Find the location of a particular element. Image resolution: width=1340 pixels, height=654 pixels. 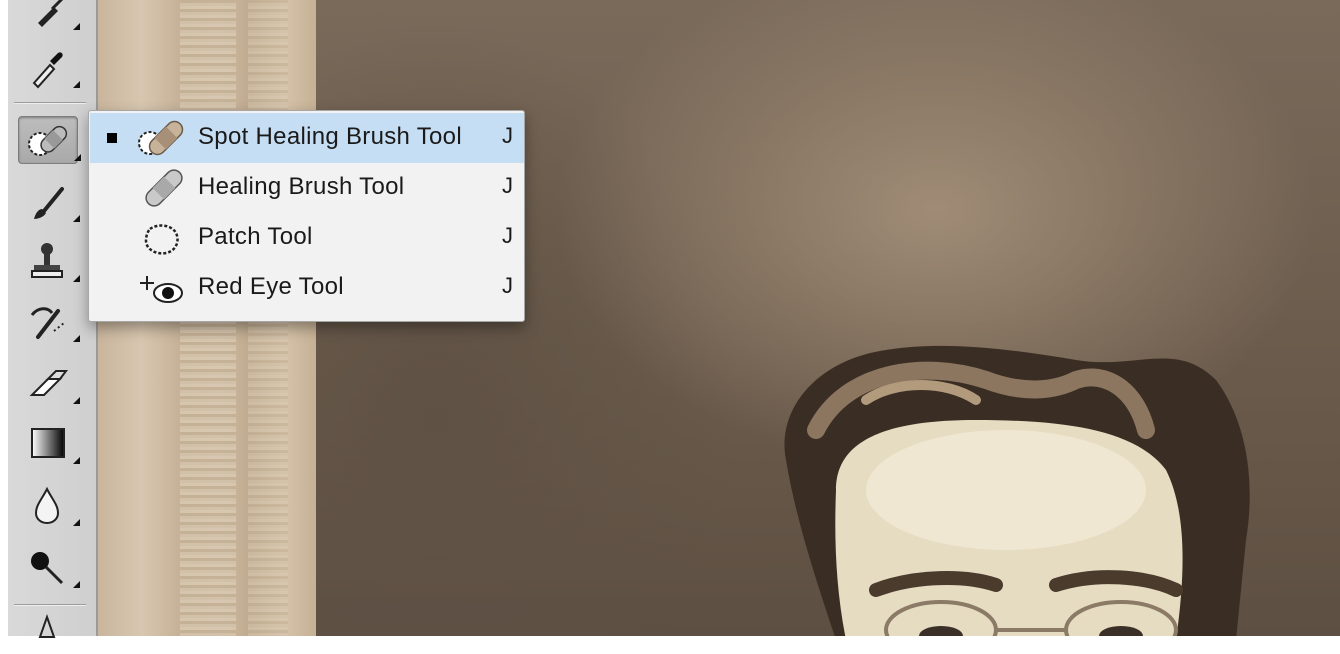

blur-tool is located at coordinates (49, 505).